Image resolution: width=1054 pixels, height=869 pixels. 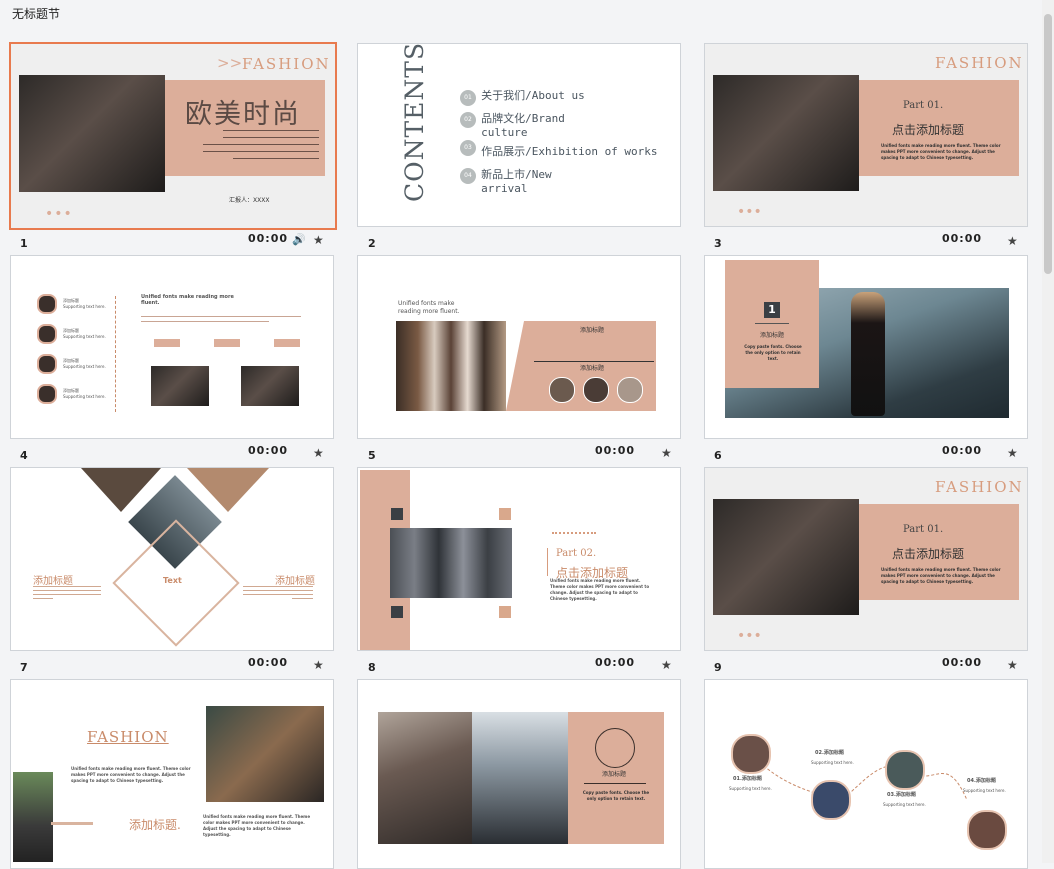 What do you see at coordinates (155, 825) in the screenshot?
I see `slide10-title: 添加标题.` at bounding box center [155, 825].